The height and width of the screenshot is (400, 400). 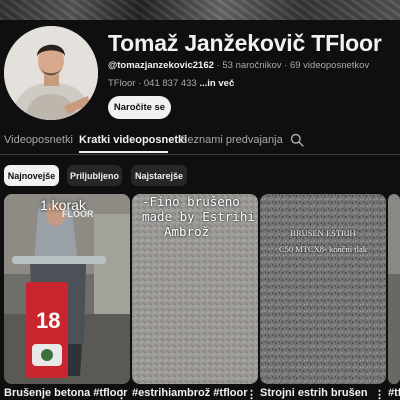 I want to click on tab-videos: Videoposnetki, so click(x=38, y=140).